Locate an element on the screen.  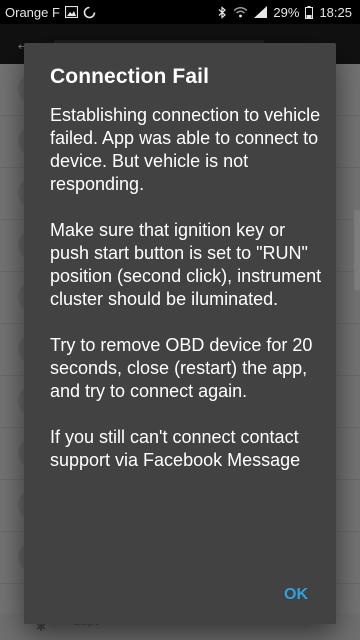
battery-icon is located at coordinates (309, 12).